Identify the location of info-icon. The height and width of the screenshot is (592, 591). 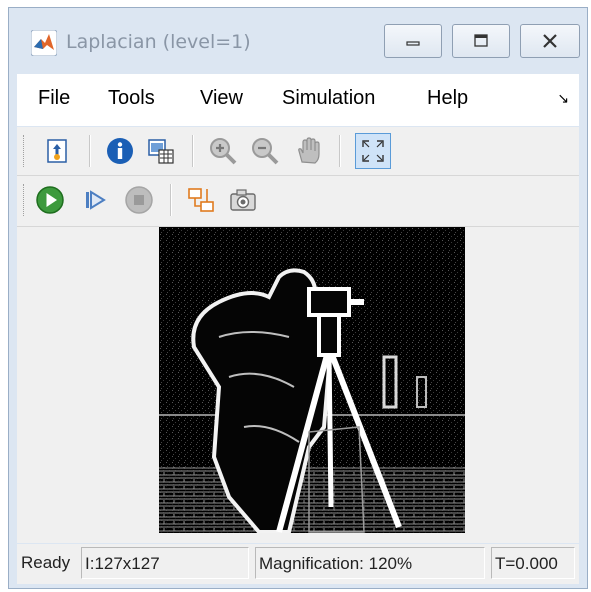
(120, 151).